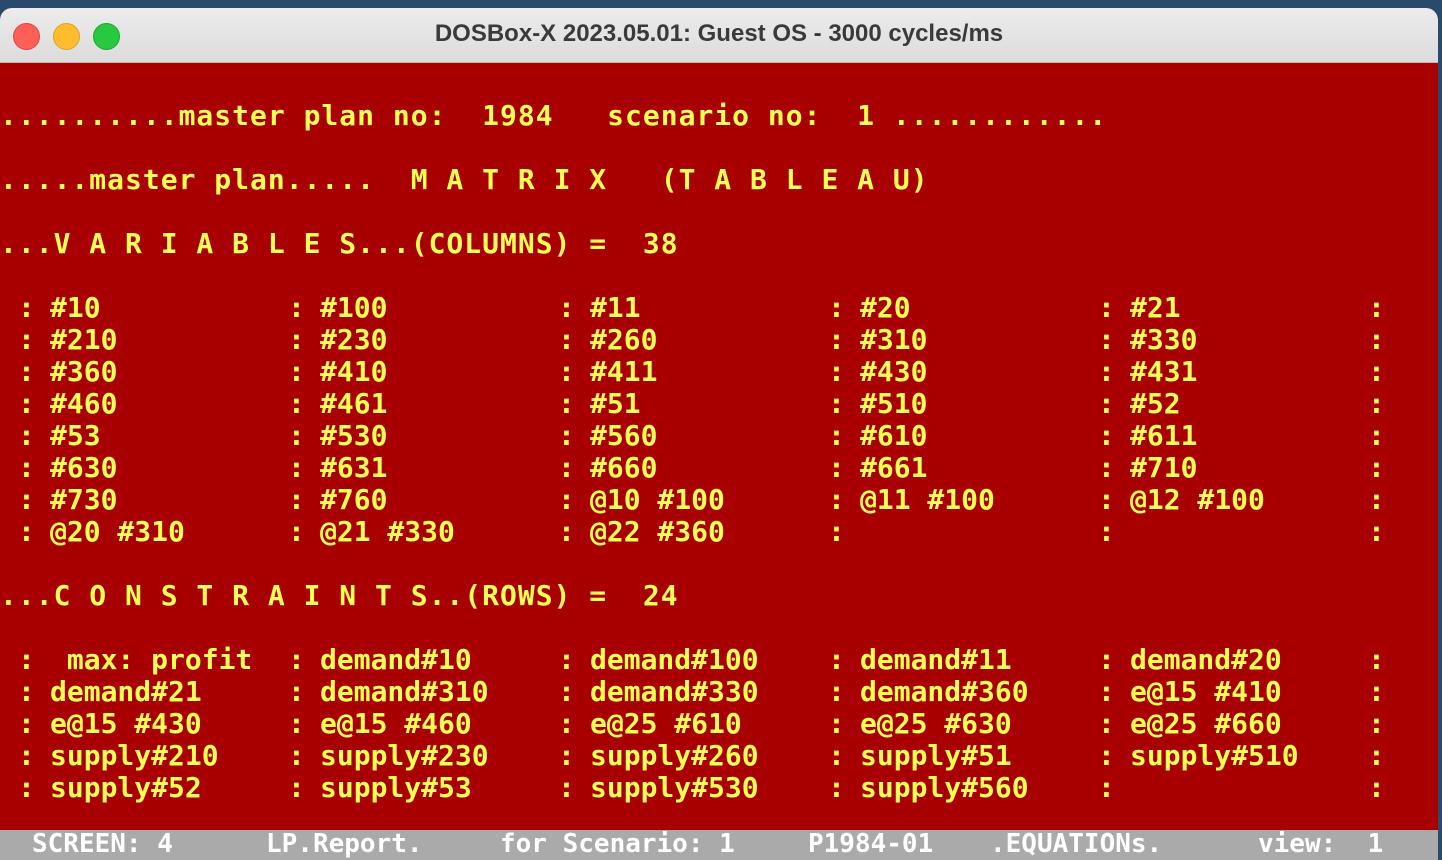 This screenshot has height=860, width=1442. I want to click on constraint-cell: supply#260, so click(674, 755).